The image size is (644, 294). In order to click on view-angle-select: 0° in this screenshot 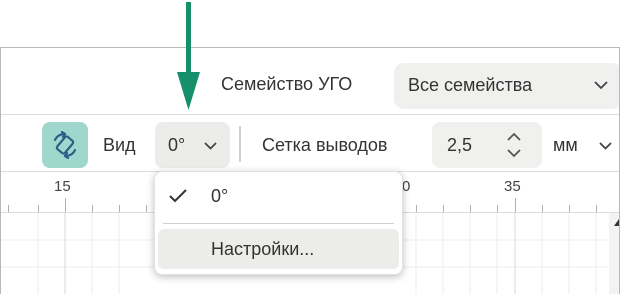, I will do `click(192, 145)`.